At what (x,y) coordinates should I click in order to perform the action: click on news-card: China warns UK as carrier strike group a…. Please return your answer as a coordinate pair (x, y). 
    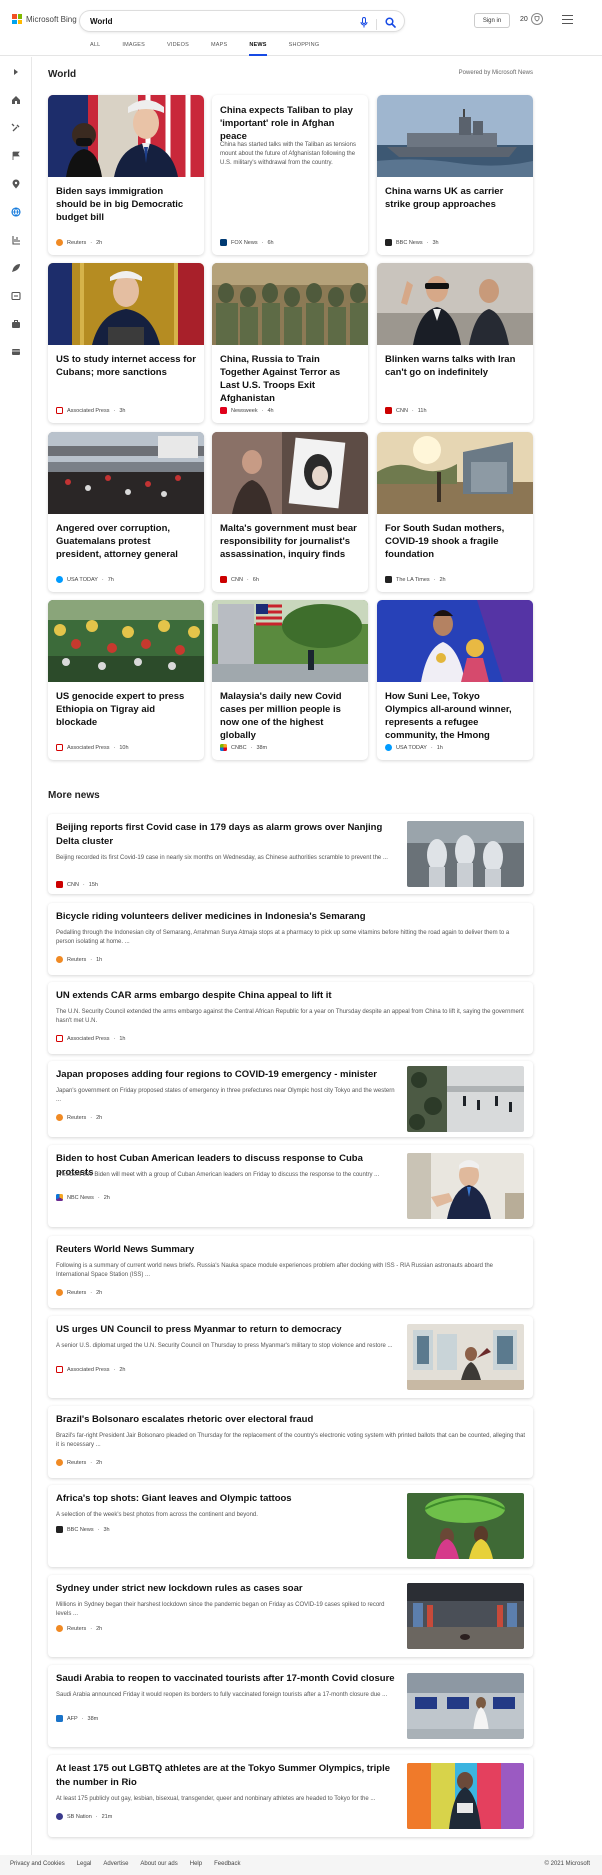
    Looking at the image, I should click on (455, 175).